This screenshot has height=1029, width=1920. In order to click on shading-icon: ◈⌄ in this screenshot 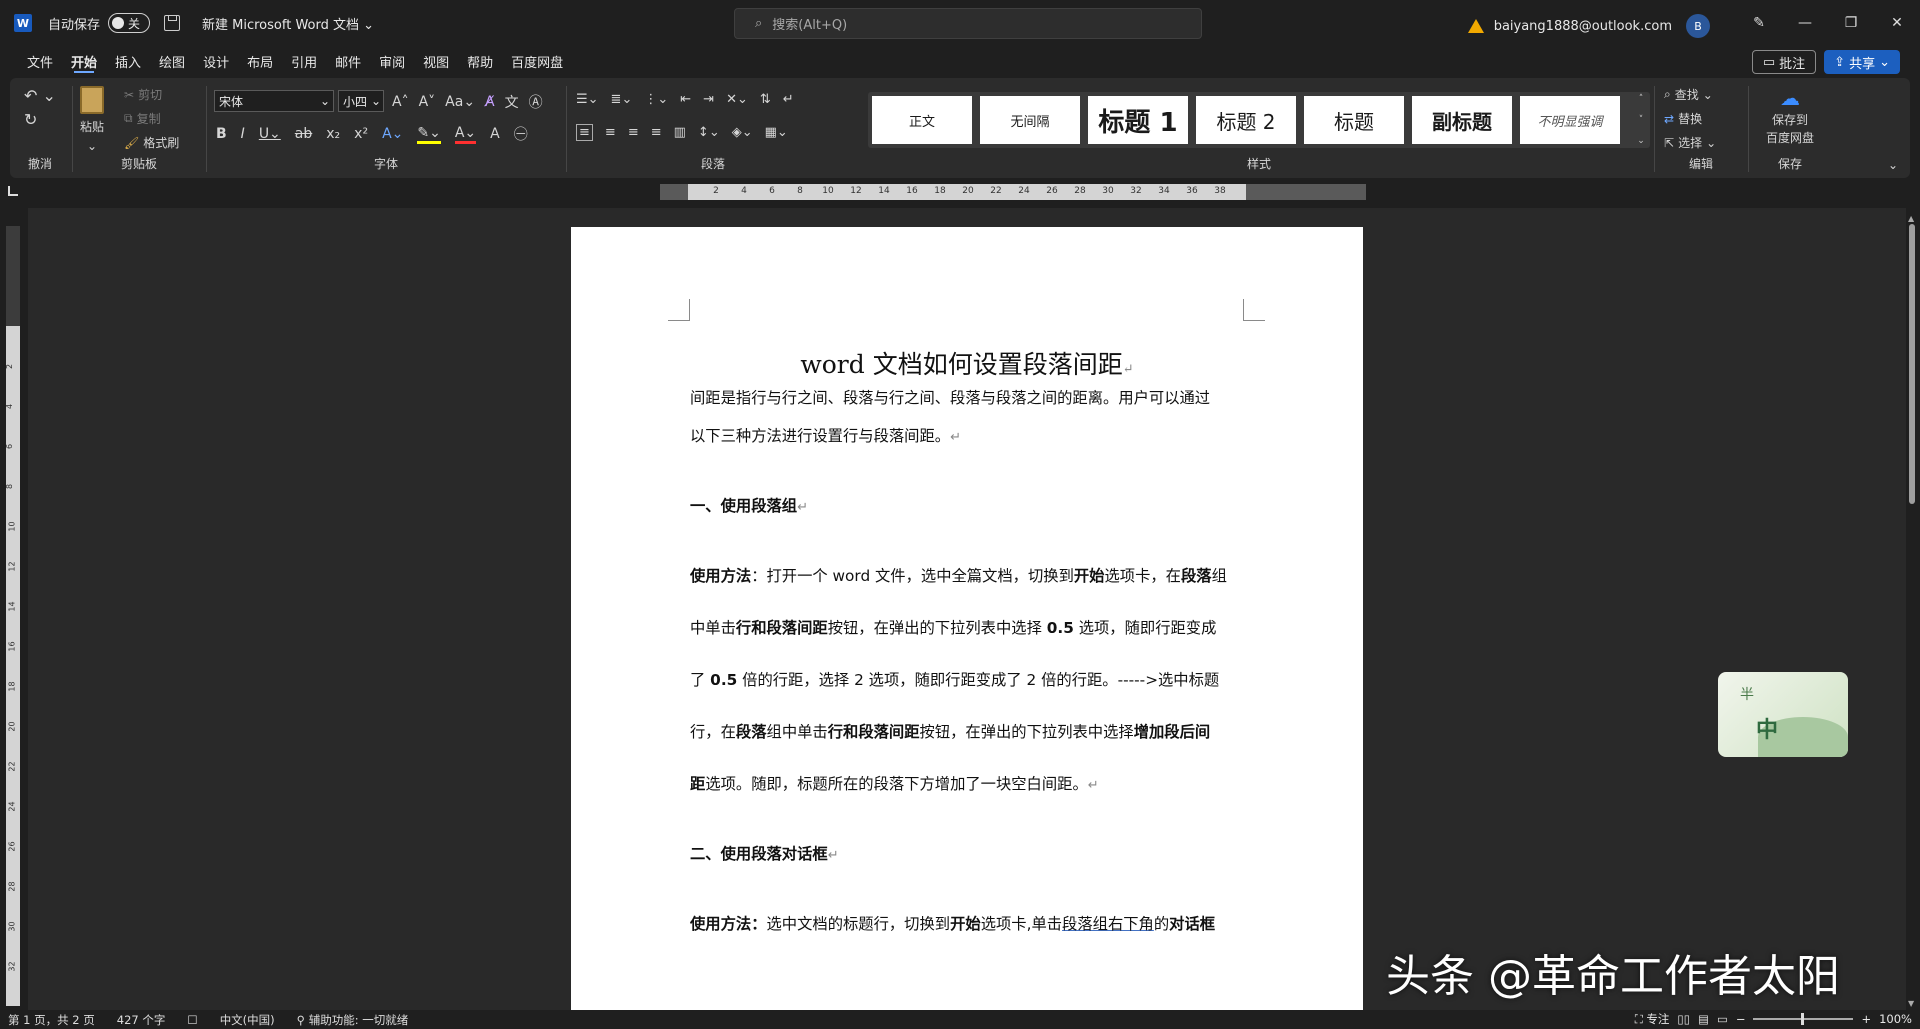, I will do `click(742, 132)`.